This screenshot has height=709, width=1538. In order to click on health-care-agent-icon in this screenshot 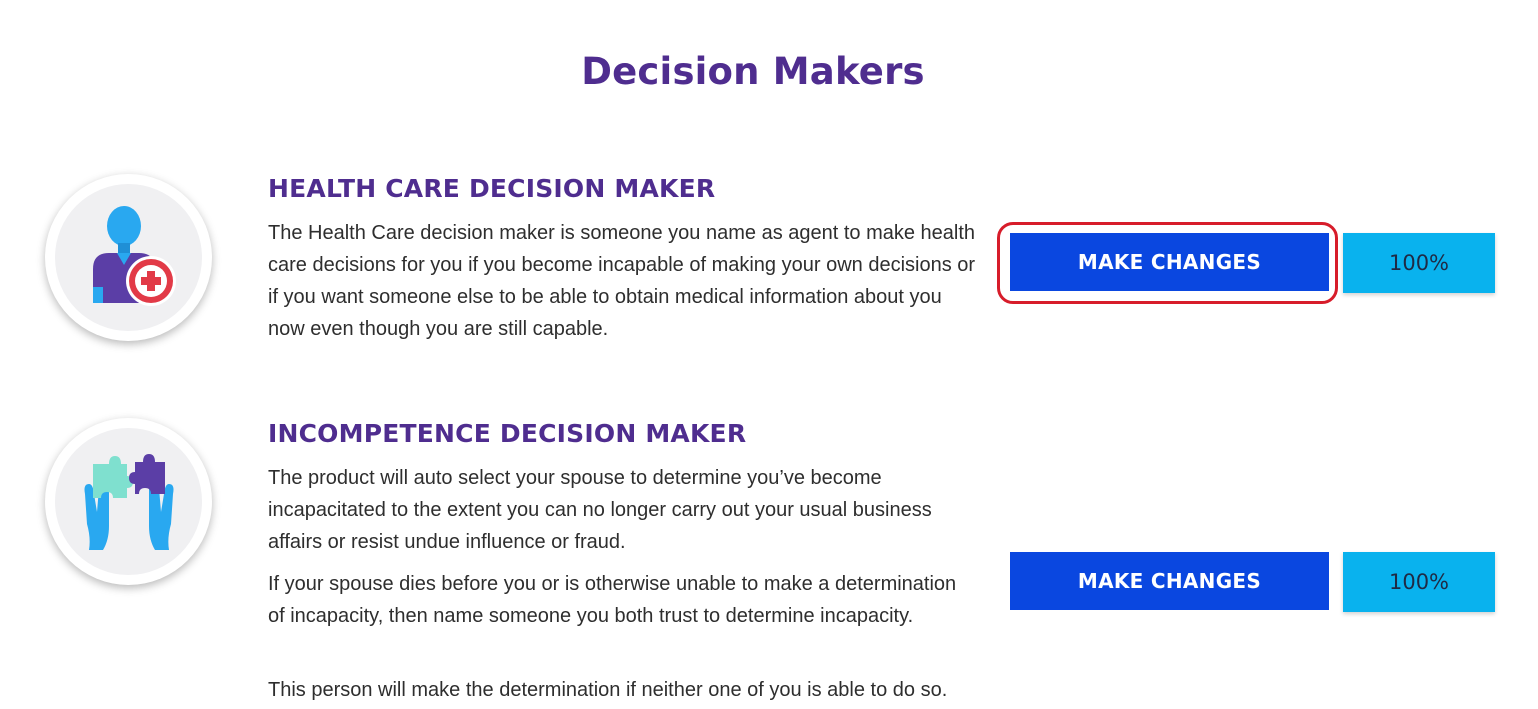, I will do `click(134, 255)`.